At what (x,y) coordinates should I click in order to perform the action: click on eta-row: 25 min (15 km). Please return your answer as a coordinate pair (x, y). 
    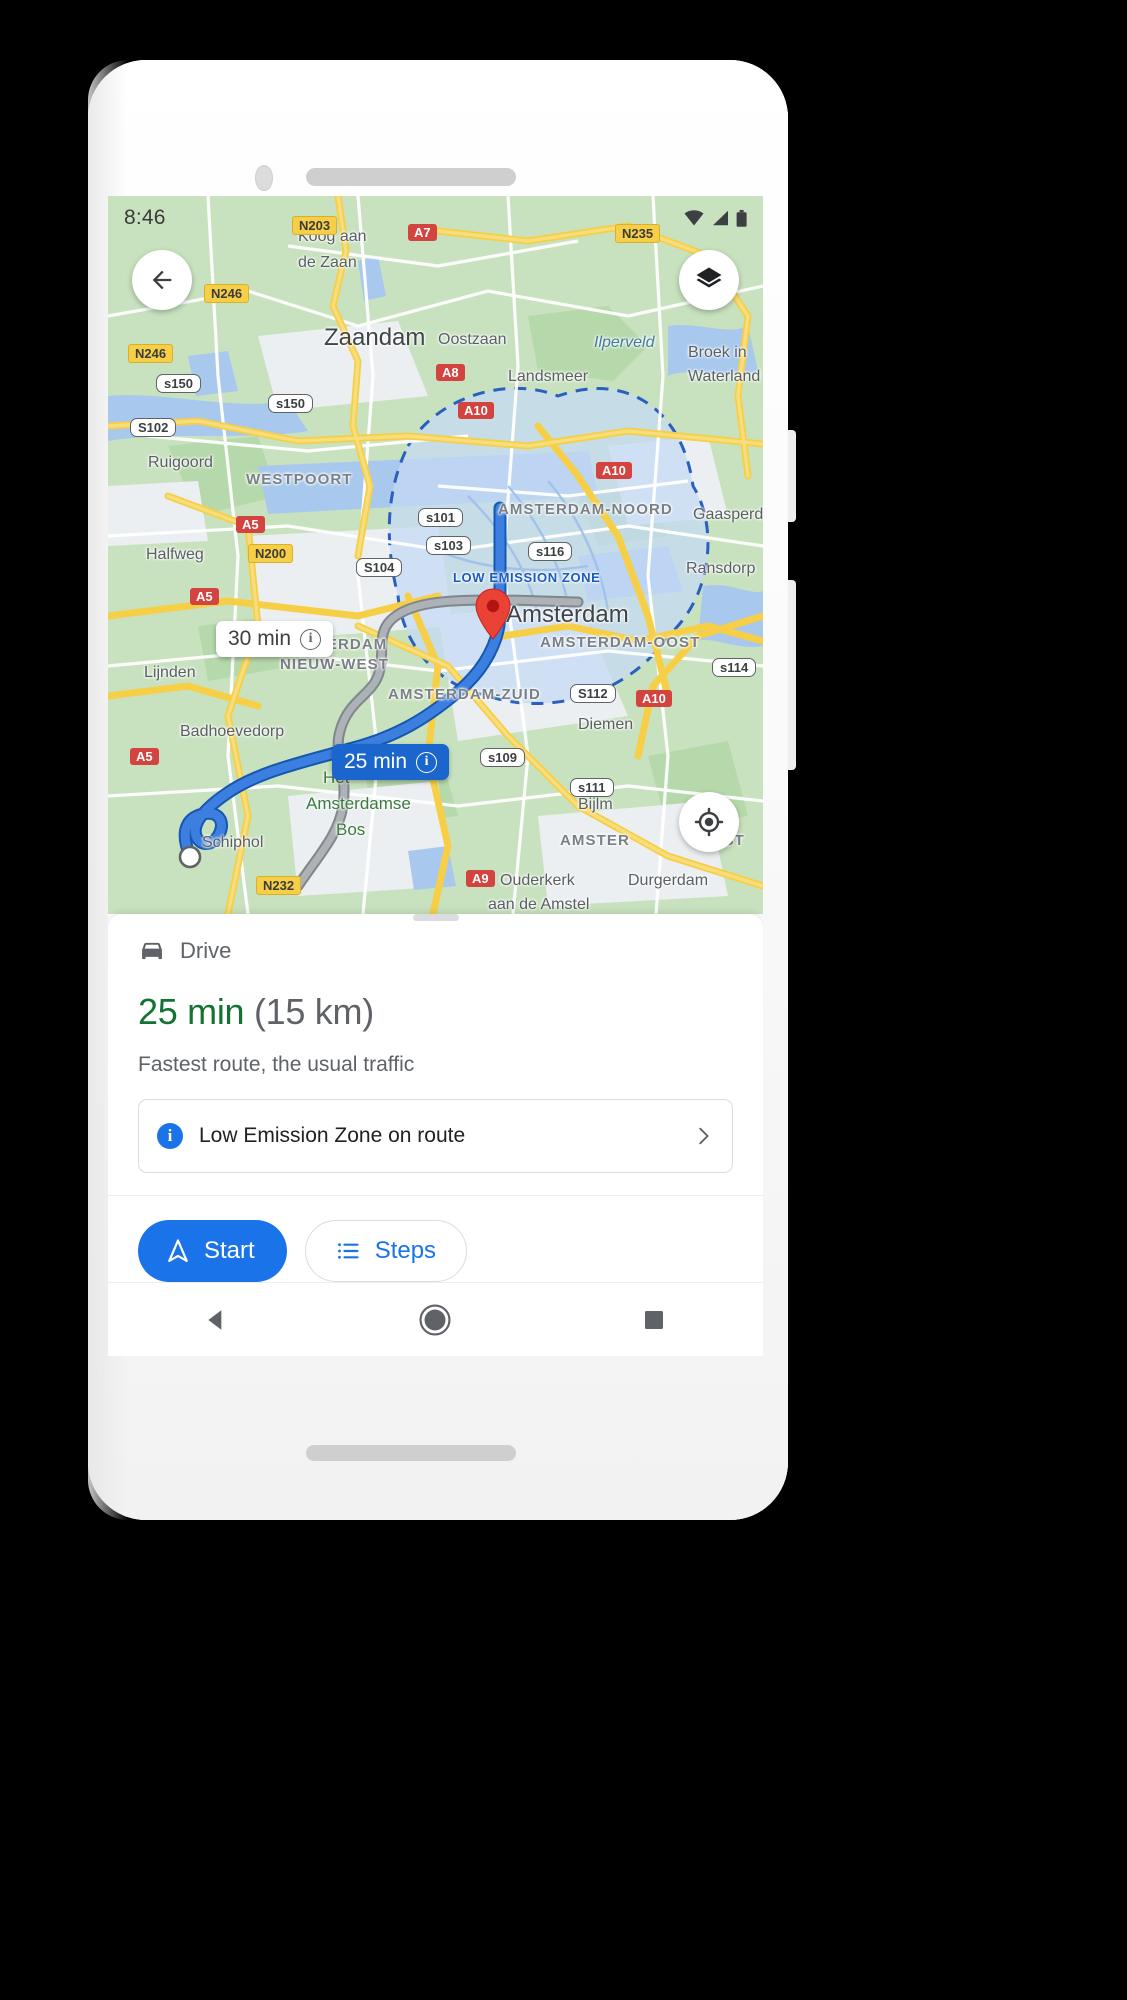
    Looking at the image, I should click on (435, 1012).